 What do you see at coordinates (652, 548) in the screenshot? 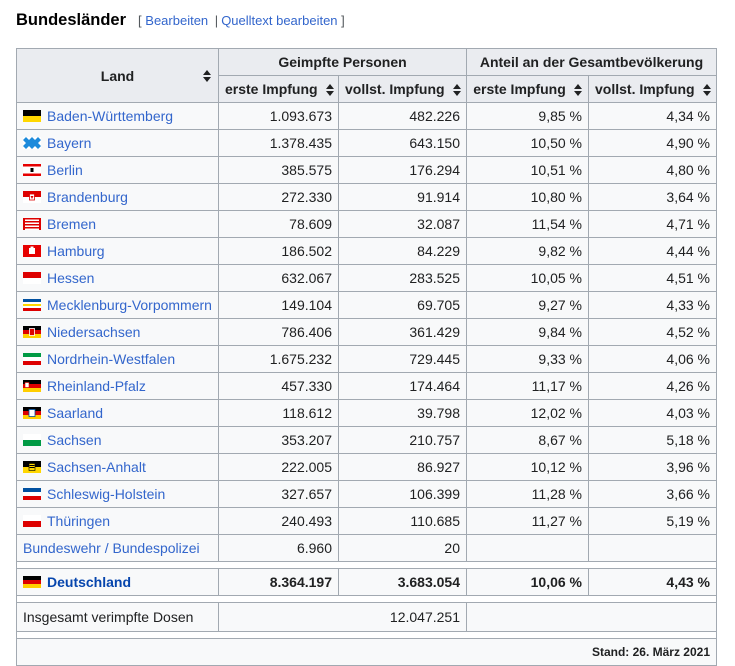
I see `bundeswehr-anteil-vollst-empty` at bounding box center [652, 548].